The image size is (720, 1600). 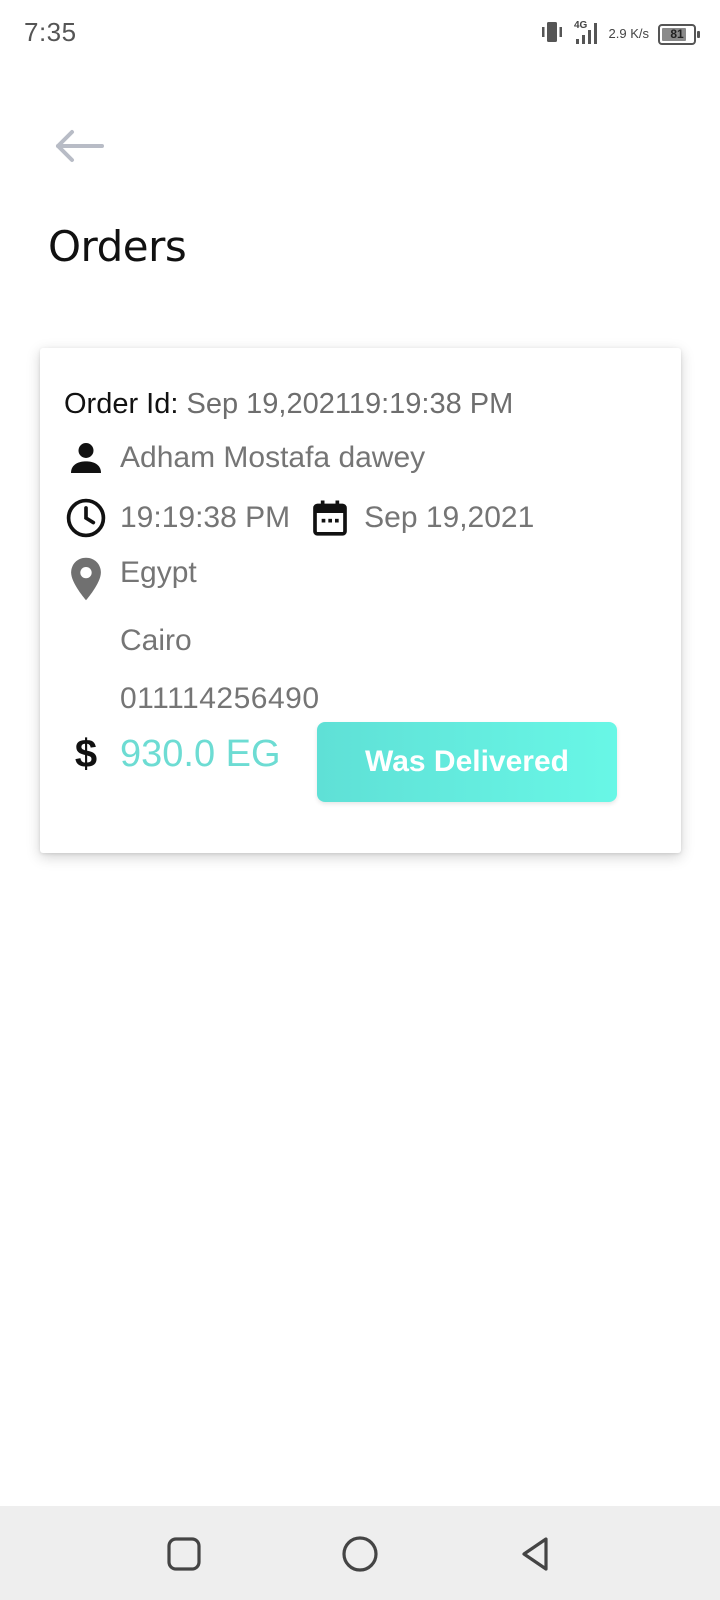 I want to click on square-icon, so click(x=184, y=1554).